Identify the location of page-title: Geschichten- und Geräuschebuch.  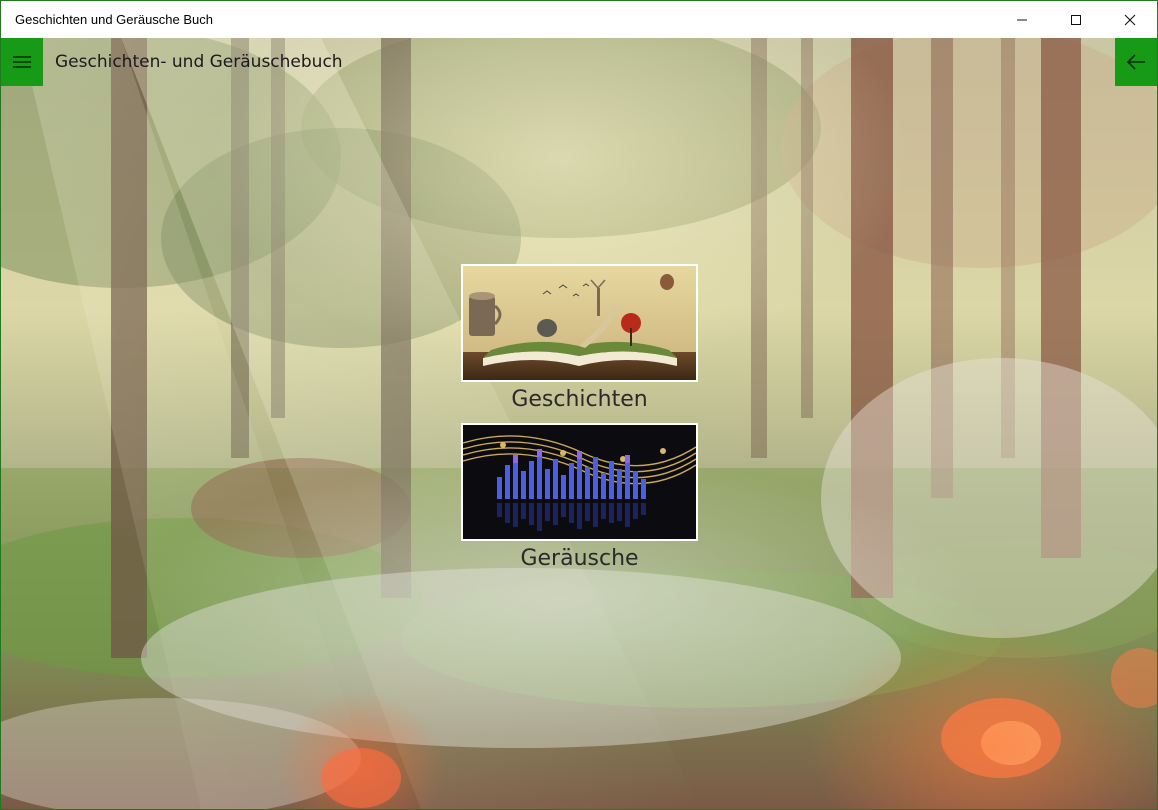
(199, 62).